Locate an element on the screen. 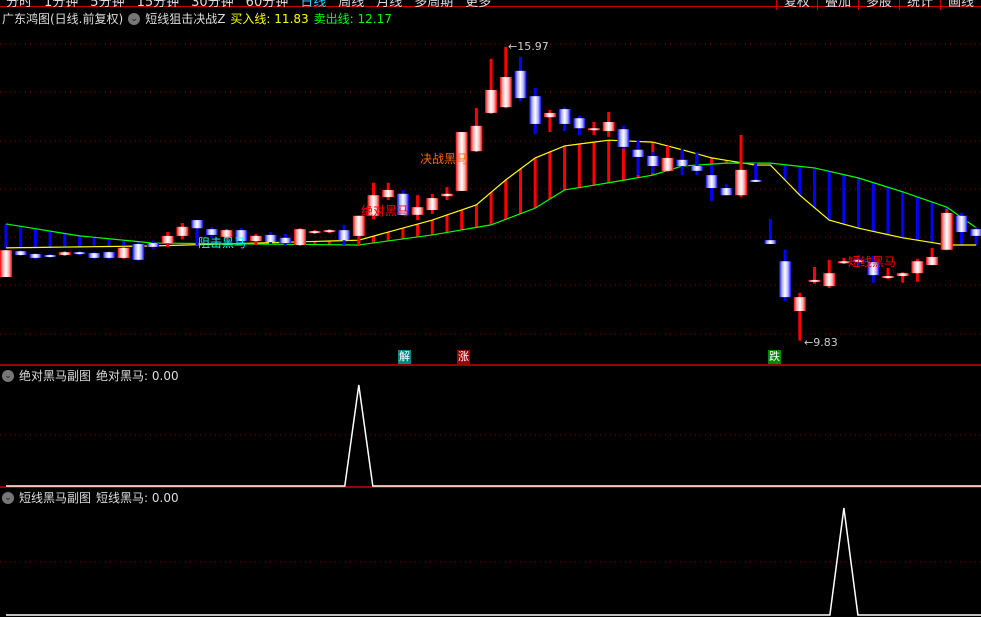 The image size is (981, 617). buy-line-label: 买入线: 11.83 is located at coordinates (269, 19).